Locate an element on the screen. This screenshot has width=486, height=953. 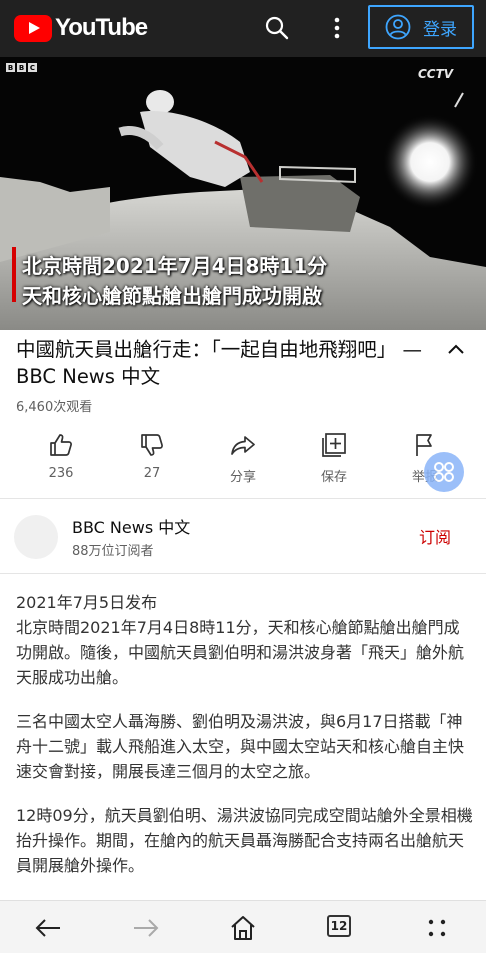
dislike-button: 27 is located at coordinates (152, 454).